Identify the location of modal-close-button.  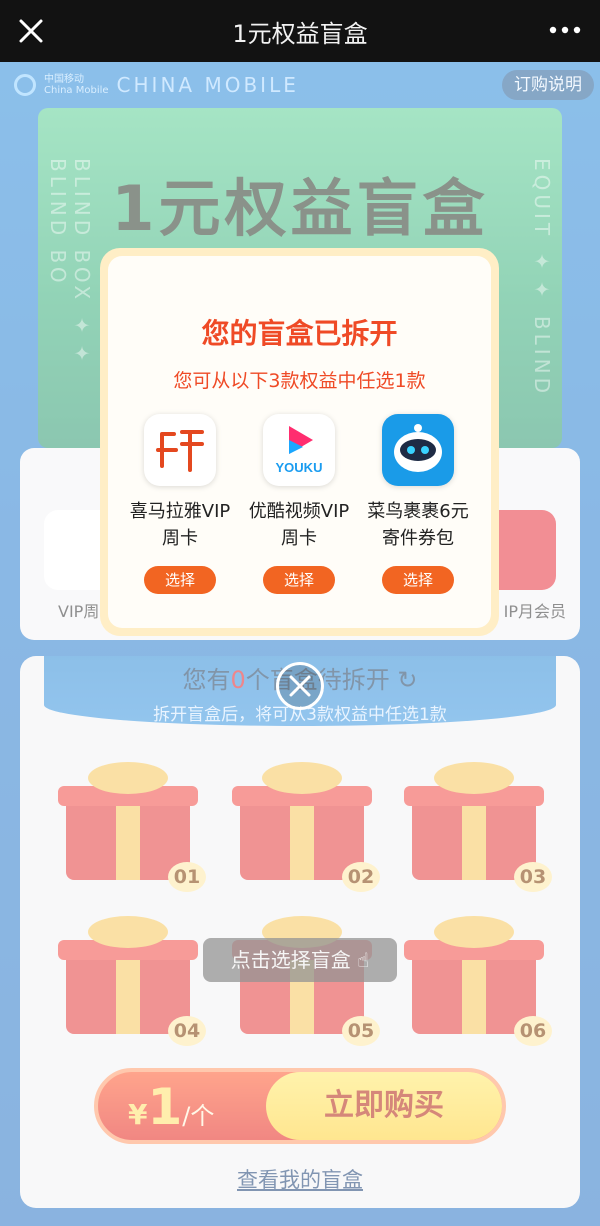
(300, 686).